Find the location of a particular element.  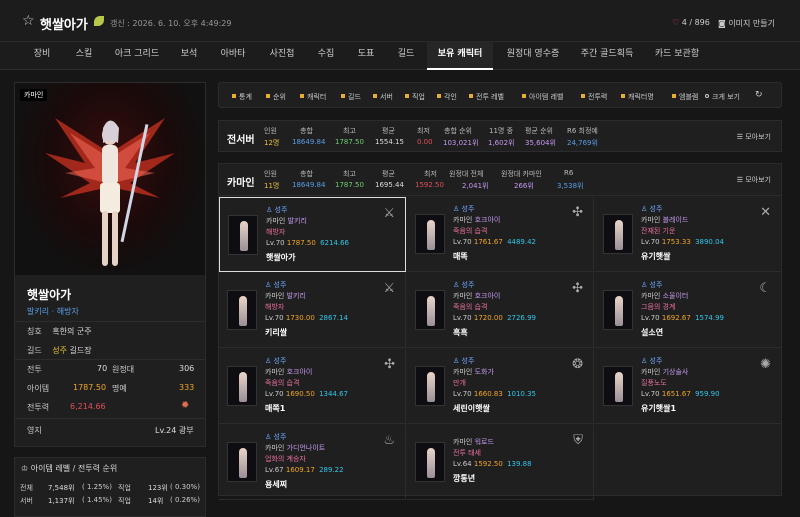

stat-avg: 1695.44 is located at coordinates (389, 185).